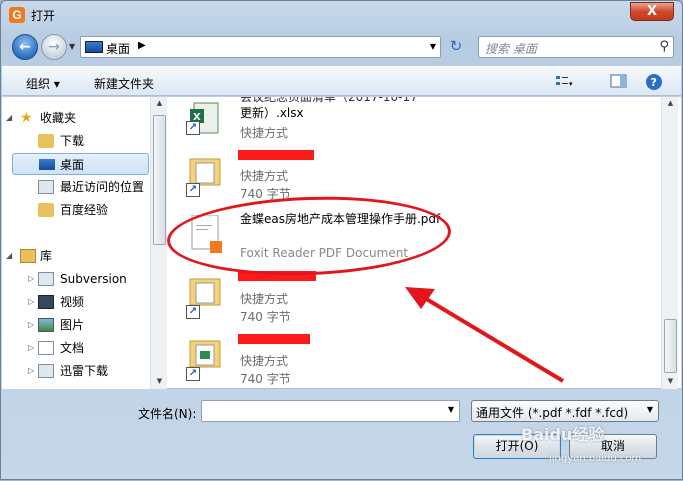 This screenshot has width=683, height=481. I want to click on nav-label: 库, so click(46, 256).